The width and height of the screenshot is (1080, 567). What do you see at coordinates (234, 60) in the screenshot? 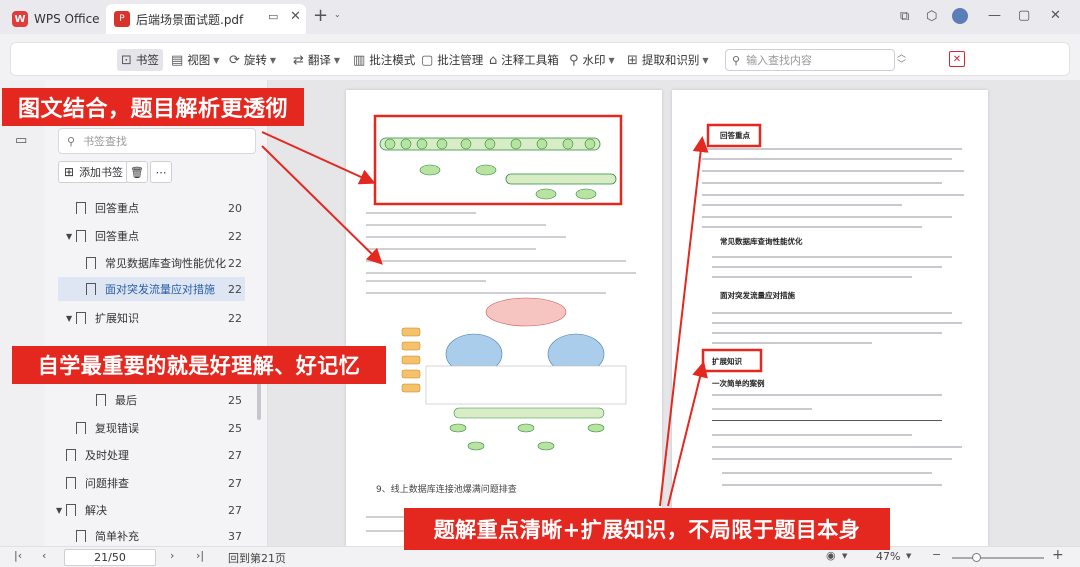
I see `rotate-icon: ⟳` at bounding box center [234, 60].